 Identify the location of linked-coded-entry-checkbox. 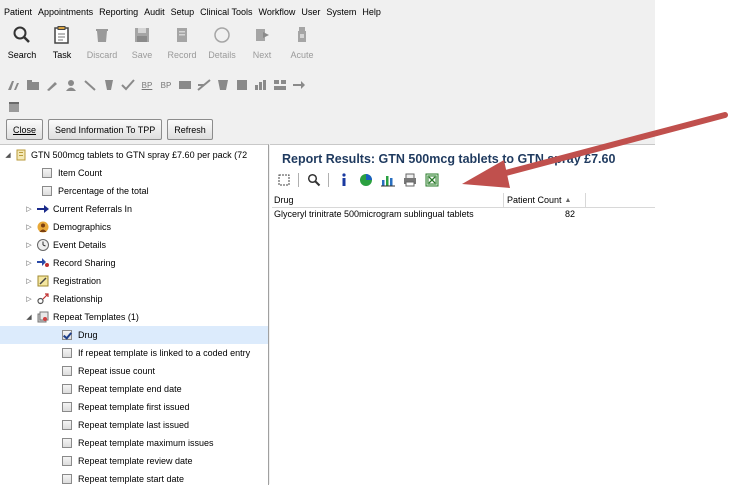
(67, 353).